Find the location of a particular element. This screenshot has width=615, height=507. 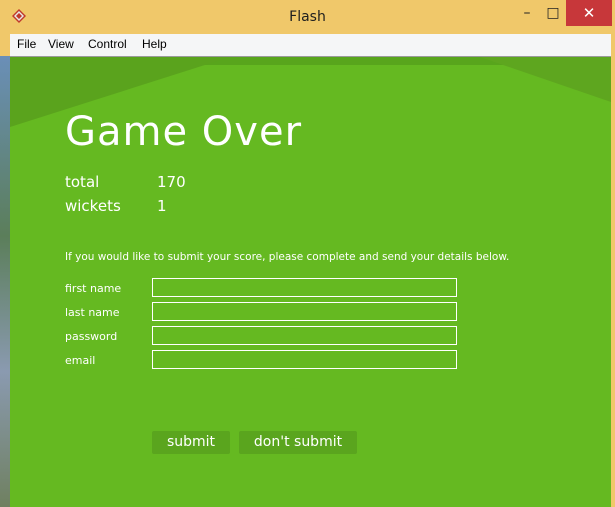

menu-control: Control is located at coordinates (107, 44).